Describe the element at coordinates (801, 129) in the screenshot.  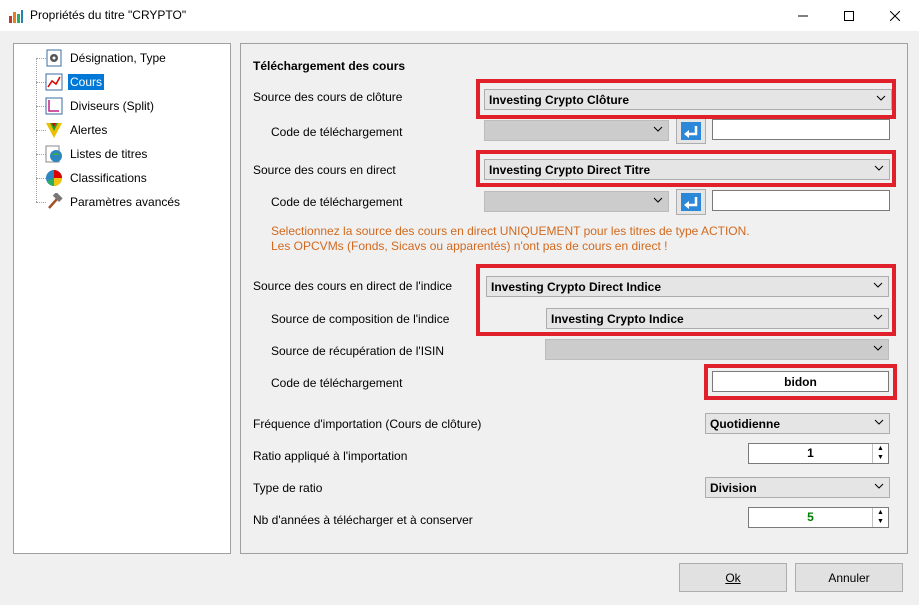
I see `cloture-code-input` at that location.